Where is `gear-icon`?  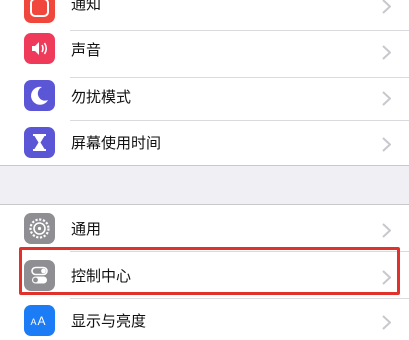 gear-icon is located at coordinates (39, 228).